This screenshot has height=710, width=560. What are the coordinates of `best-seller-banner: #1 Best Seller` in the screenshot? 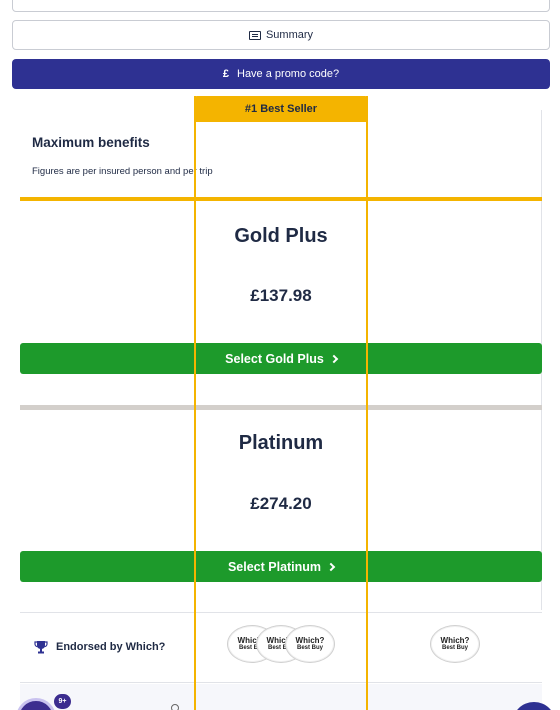 It's located at (281, 109).